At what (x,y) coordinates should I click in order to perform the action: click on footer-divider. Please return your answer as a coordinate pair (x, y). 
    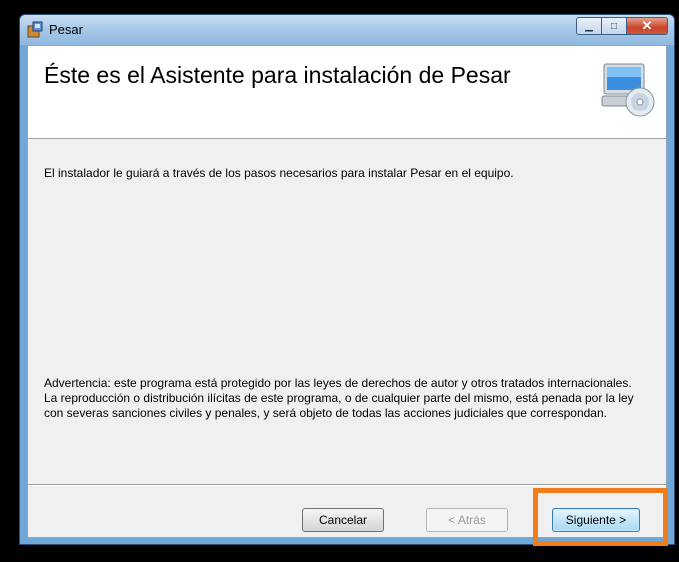
    Looking at the image, I should click on (347, 485).